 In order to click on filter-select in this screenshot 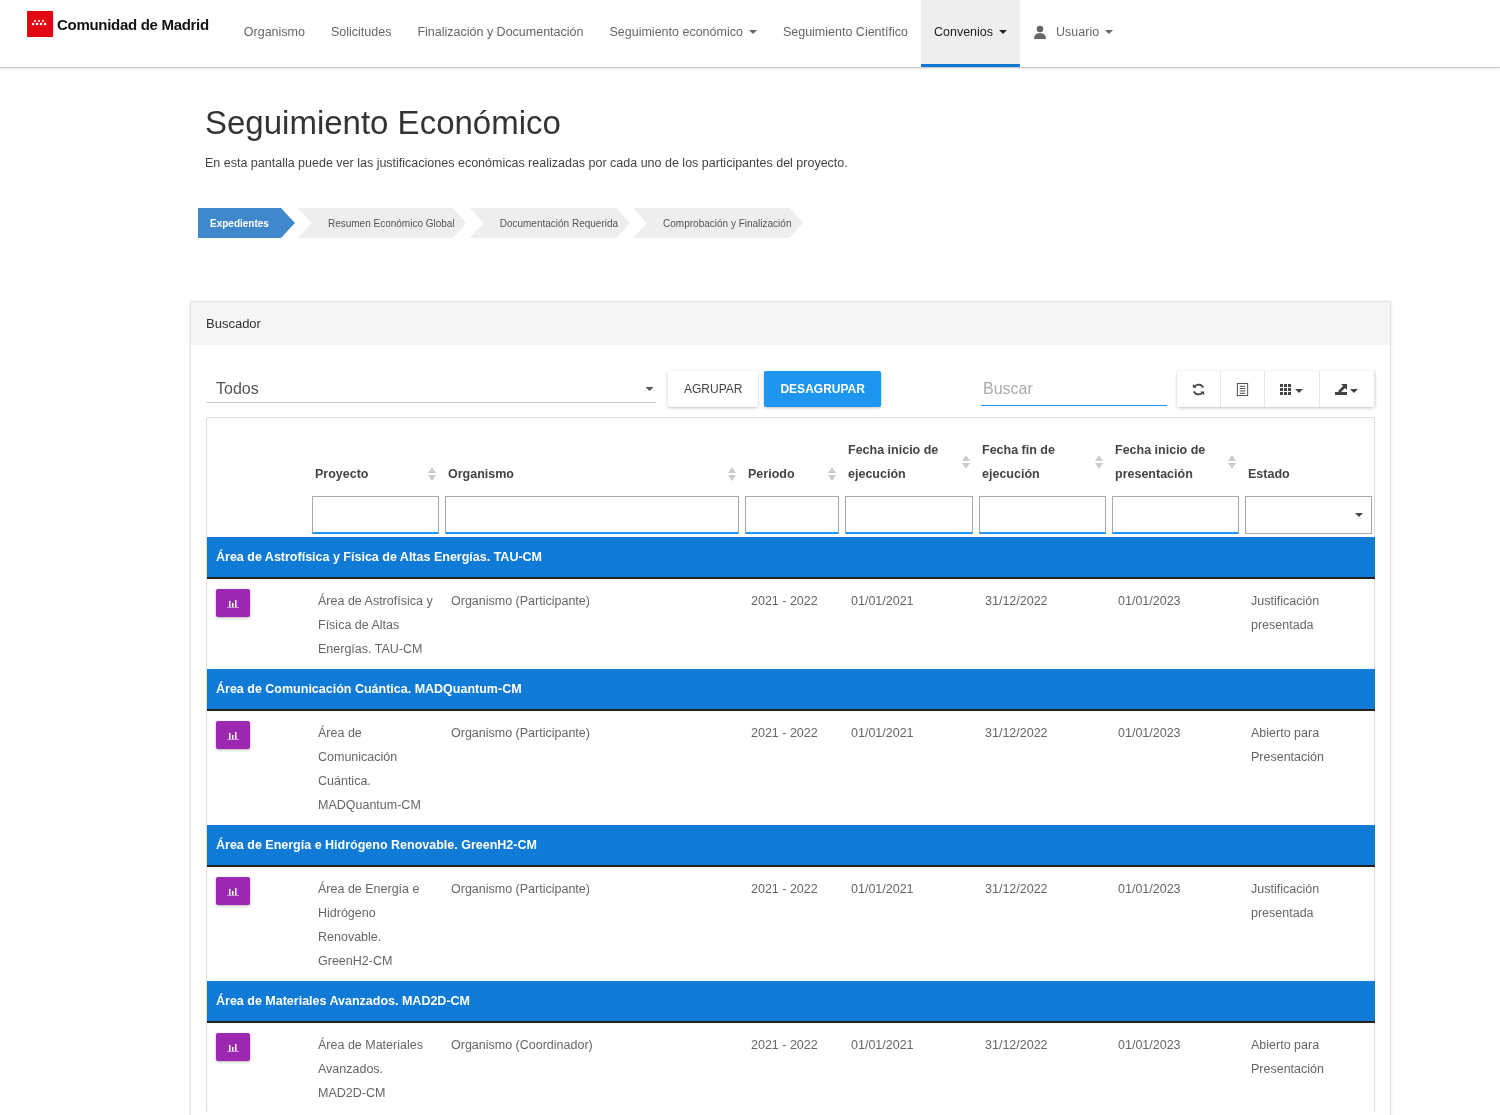, I will do `click(1308, 515)`.